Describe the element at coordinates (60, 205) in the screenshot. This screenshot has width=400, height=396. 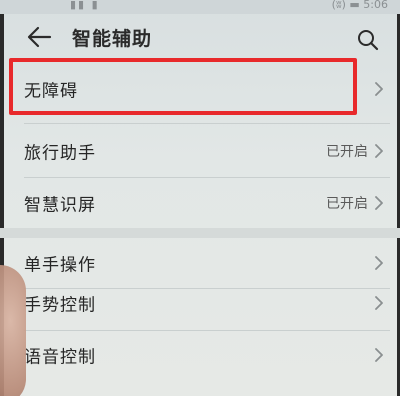
I see `settings-item-label: 智慧识屏` at that location.